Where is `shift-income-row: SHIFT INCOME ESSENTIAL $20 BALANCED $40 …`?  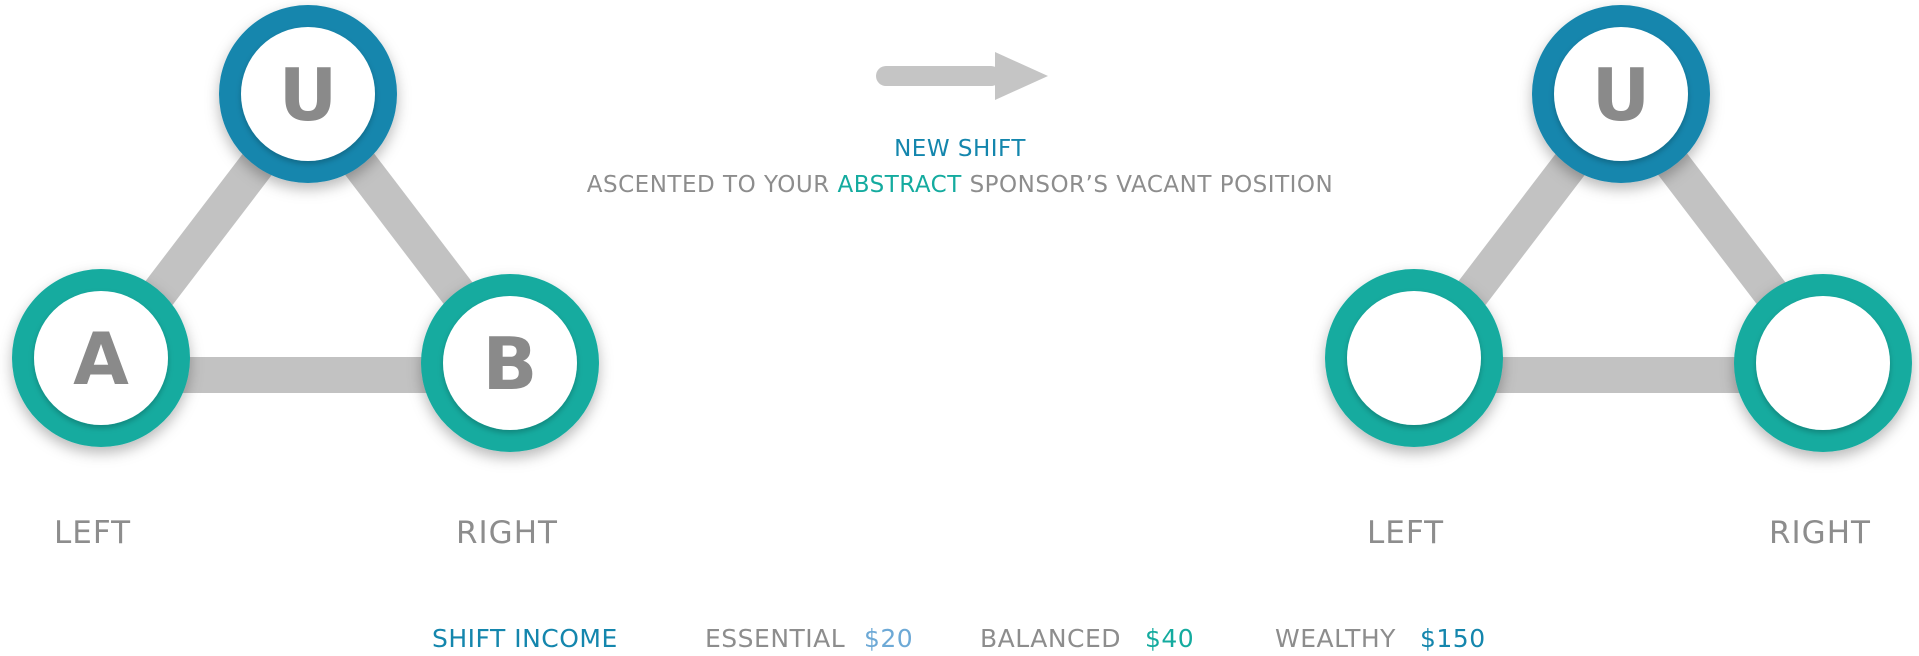
shift-income-row: SHIFT INCOME ESSENTIAL $20 BALANCED $40 … is located at coordinates (959, 640).